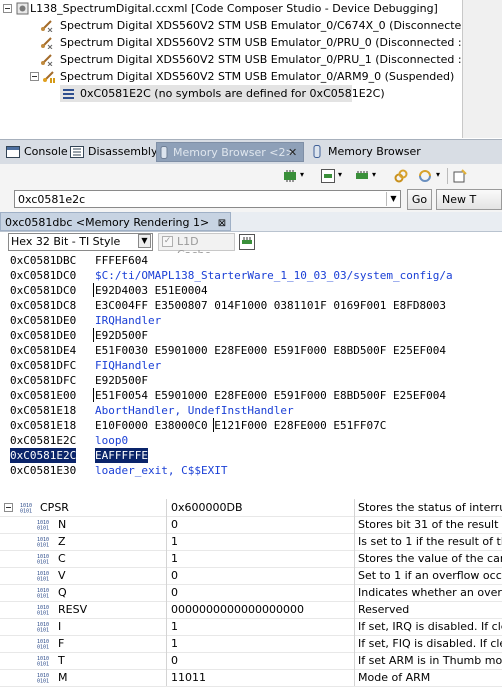  I want to click on cache-settings-icon, so click(247, 242).